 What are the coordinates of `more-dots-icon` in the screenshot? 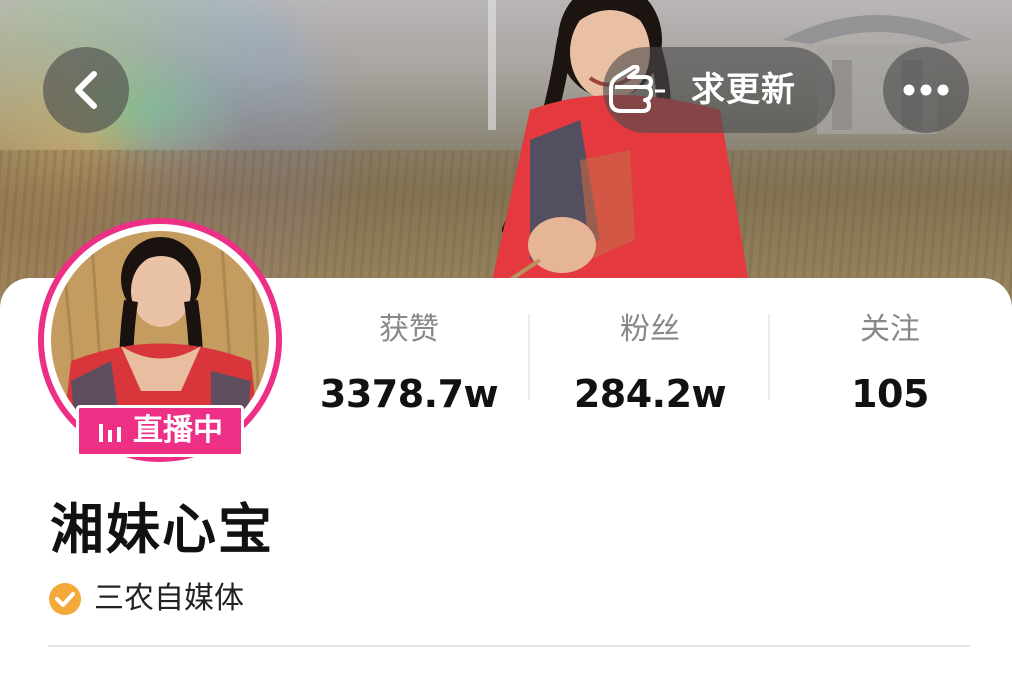 It's located at (926, 90).